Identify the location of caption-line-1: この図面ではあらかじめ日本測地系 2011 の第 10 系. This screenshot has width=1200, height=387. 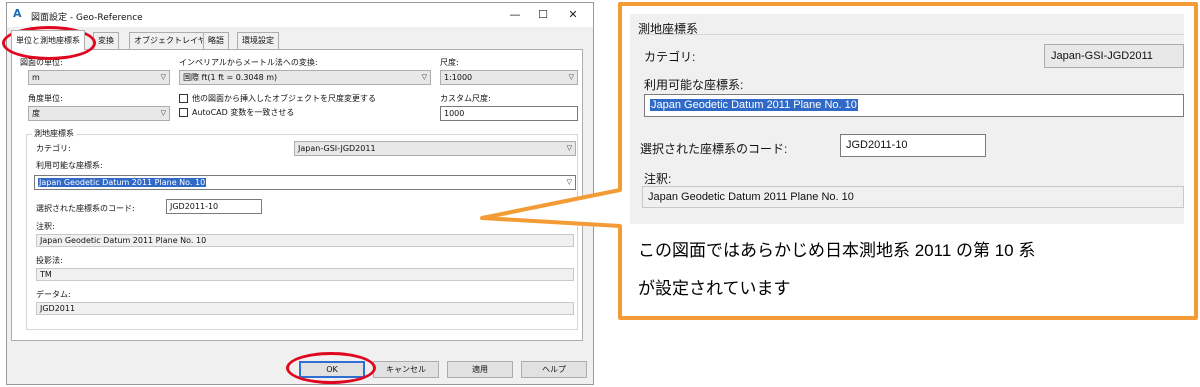
(837, 250).